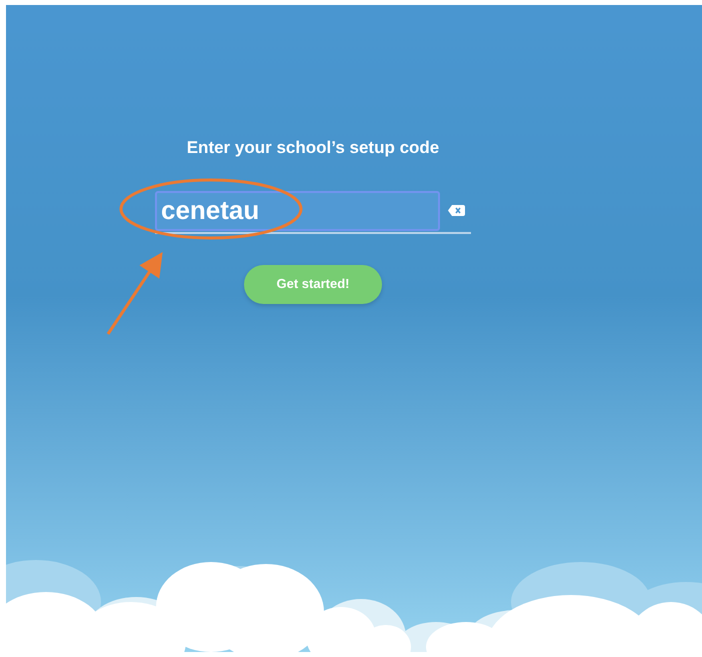  What do you see at coordinates (313, 284) in the screenshot?
I see `get-started-button: Get started!` at bounding box center [313, 284].